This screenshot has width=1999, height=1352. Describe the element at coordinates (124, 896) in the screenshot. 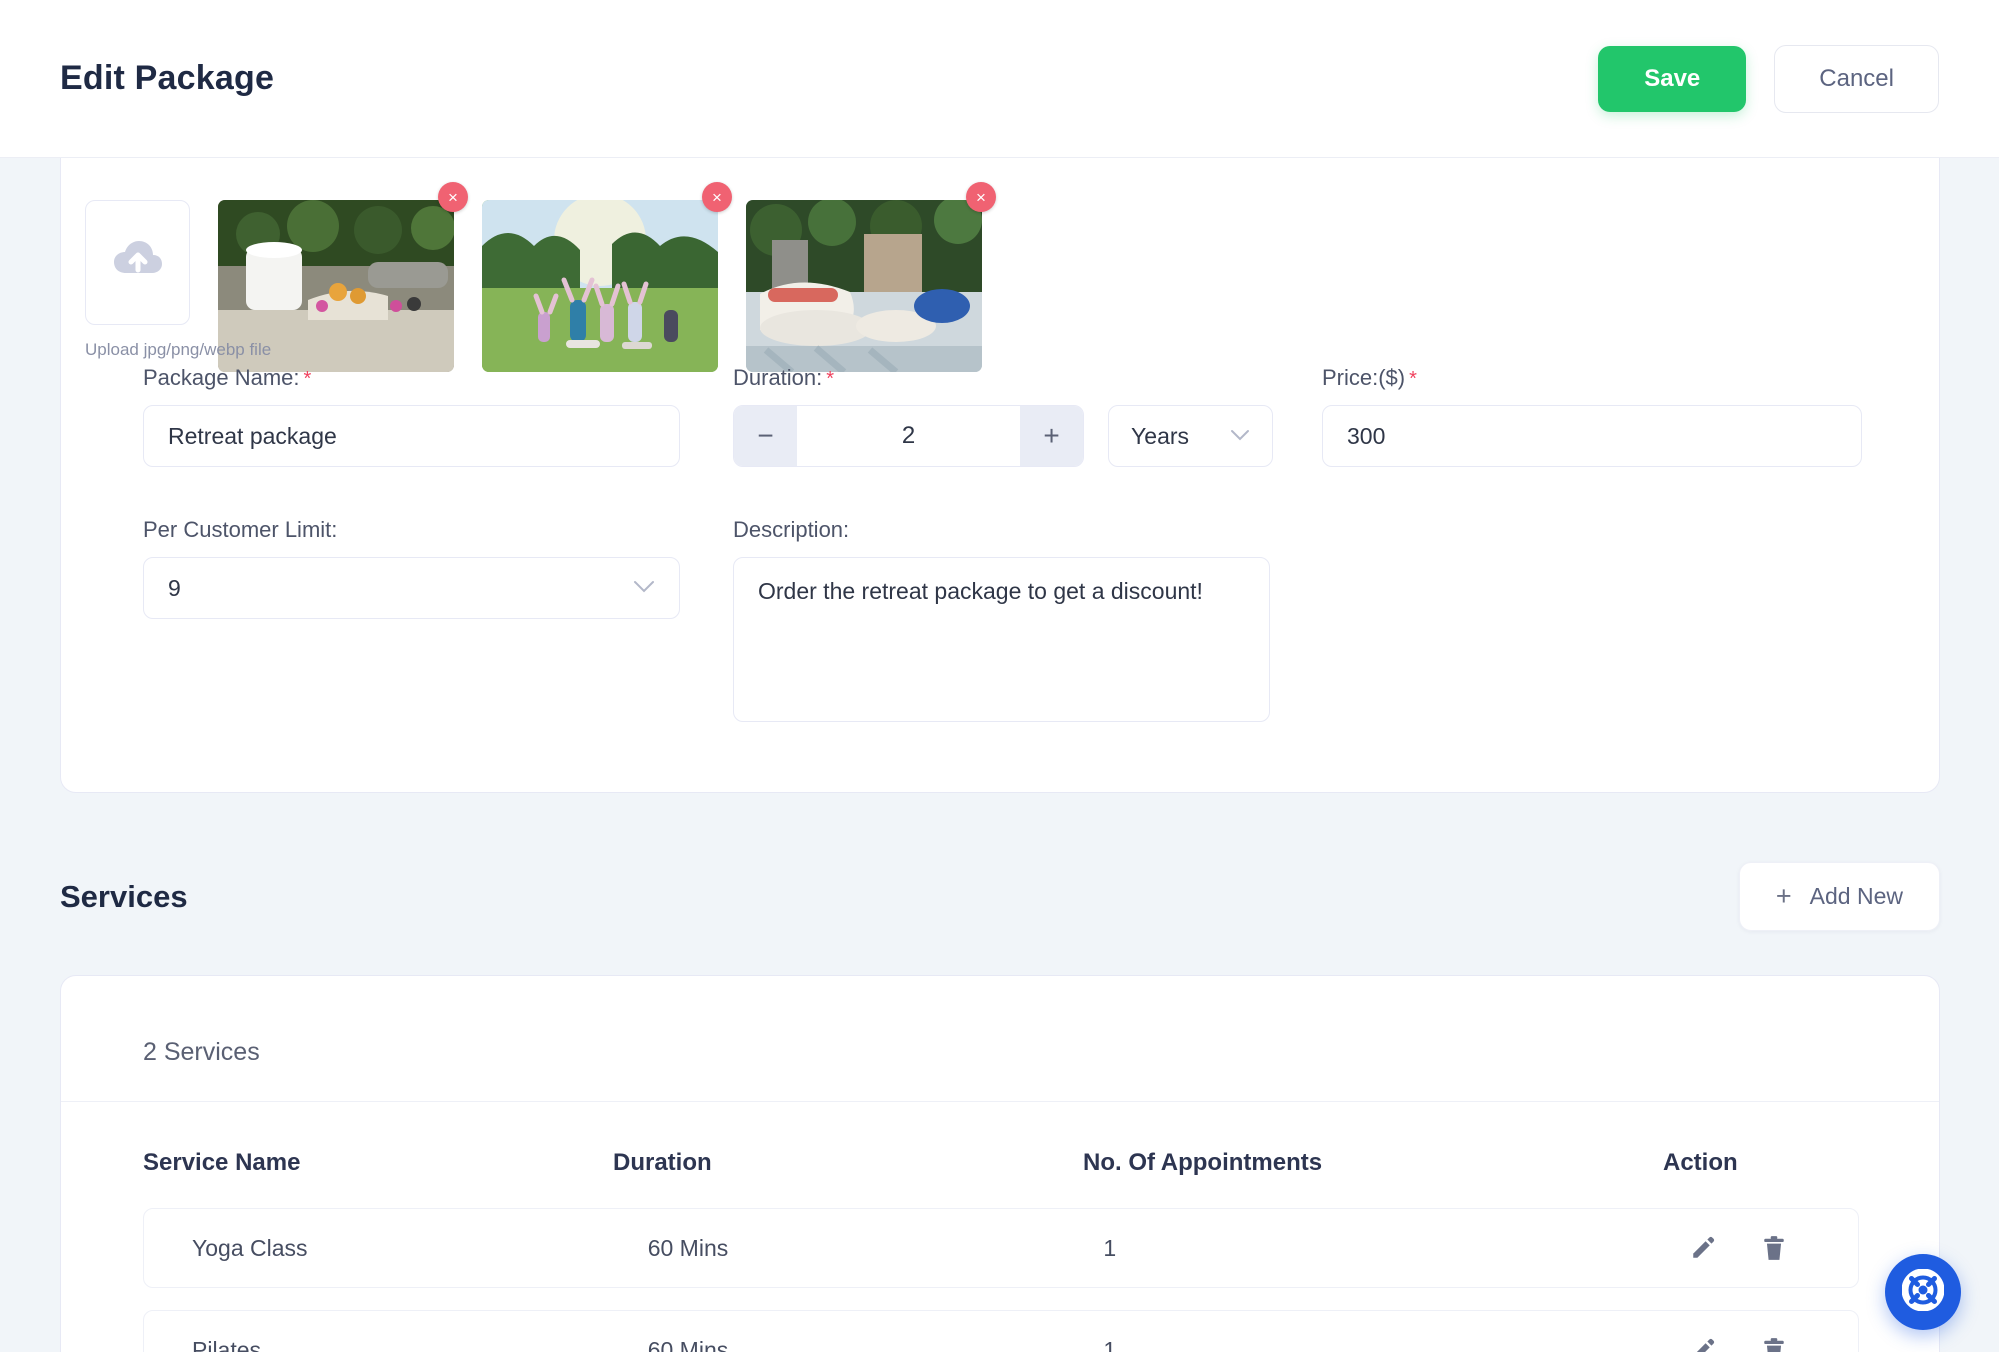

I see `services-heading: Services` at that location.